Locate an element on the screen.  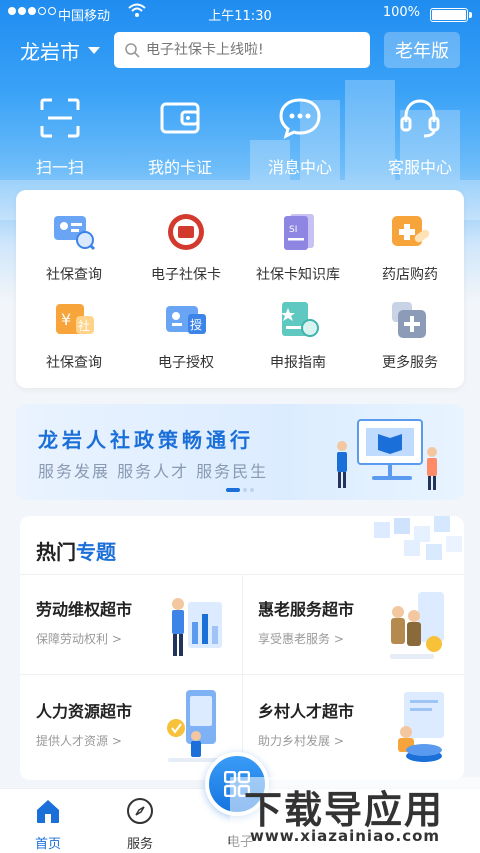
search-icon is located at coordinates (132, 50).